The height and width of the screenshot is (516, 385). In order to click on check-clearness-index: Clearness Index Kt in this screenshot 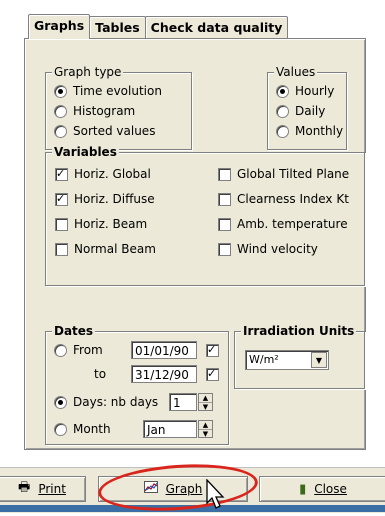, I will do `click(283, 199)`.